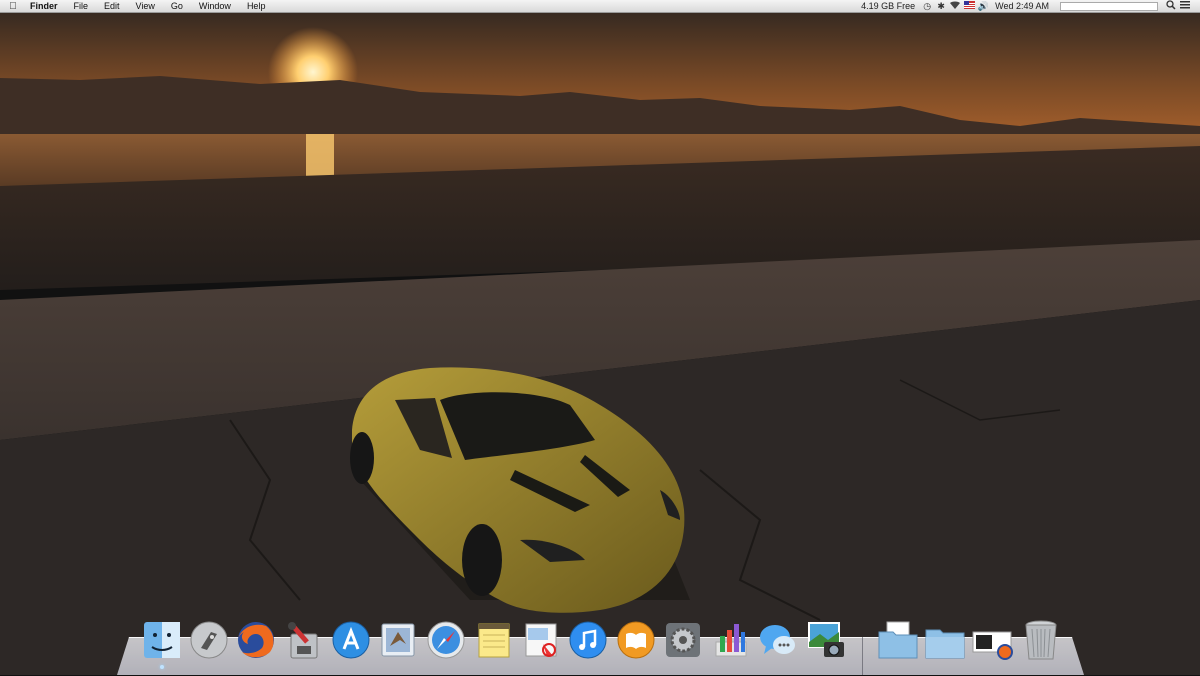 The height and width of the screenshot is (676, 1200). I want to click on dock-app-store, so click(351, 640).